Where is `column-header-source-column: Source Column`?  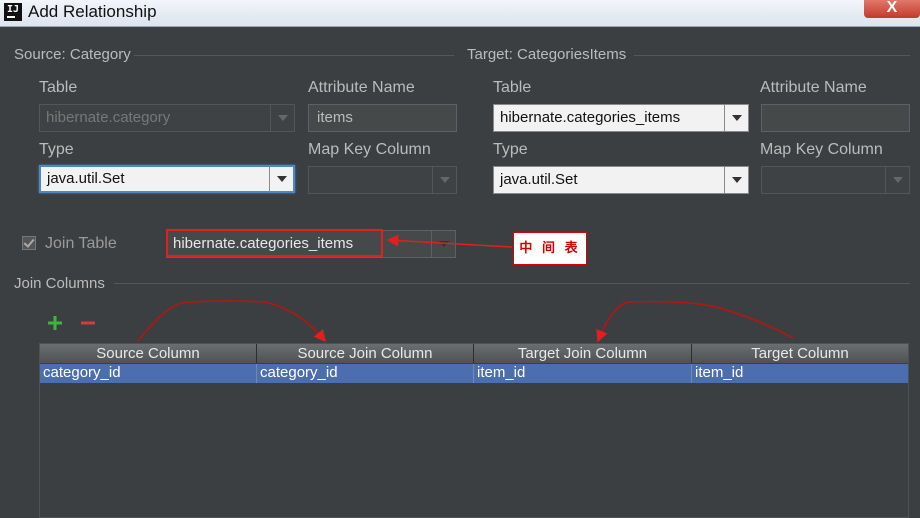
column-header-source-column: Source Column is located at coordinates (148, 353).